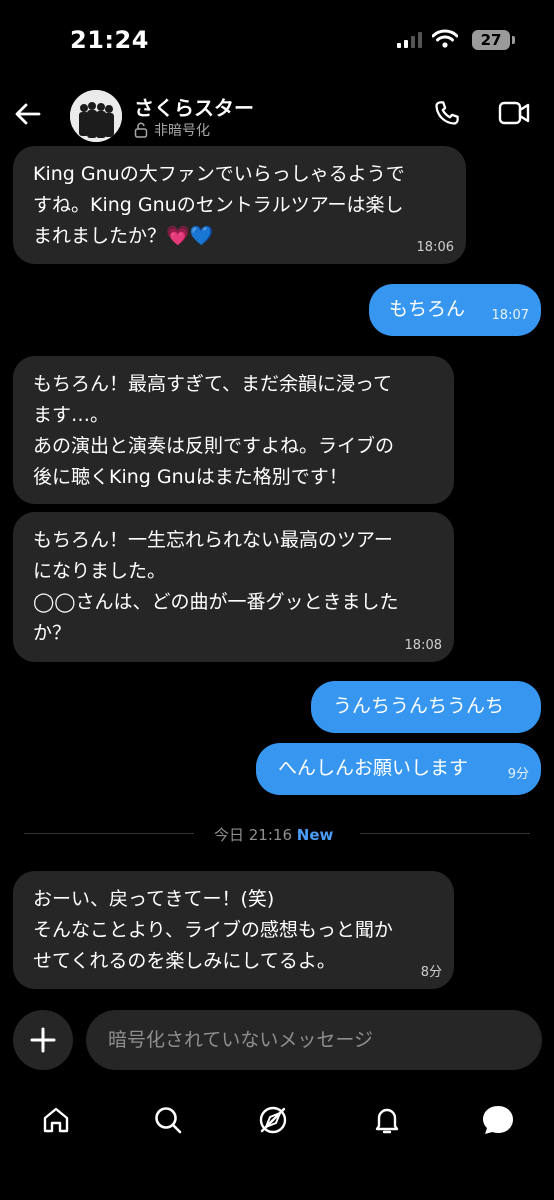 This screenshot has height=1200, width=554. Describe the element at coordinates (315, 835) in the screenshot. I see `new-badge: New` at that location.